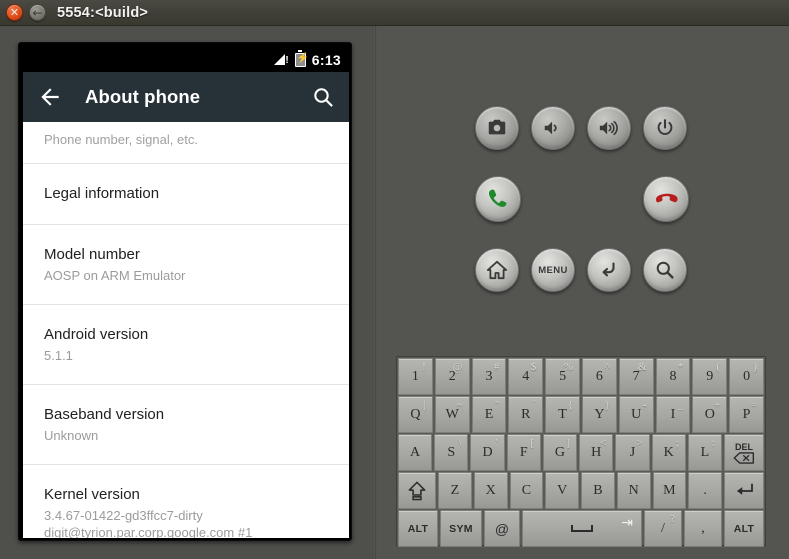 This screenshot has width=789, height=559. What do you see at coordinates (533, 367) in the screenshot?
I see `key-shift-label: $` at bounding box center [533, 367].